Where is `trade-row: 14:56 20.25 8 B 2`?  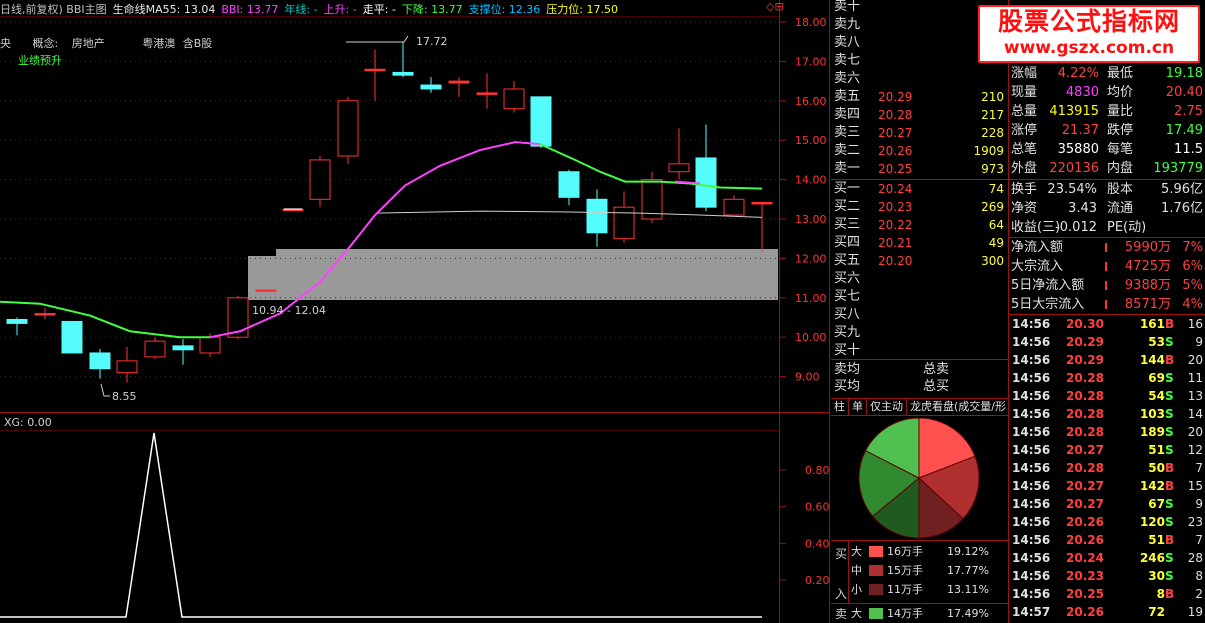 trade-row: 14:56 20.25 8 B 2 is located at coordinates (1107, 594).